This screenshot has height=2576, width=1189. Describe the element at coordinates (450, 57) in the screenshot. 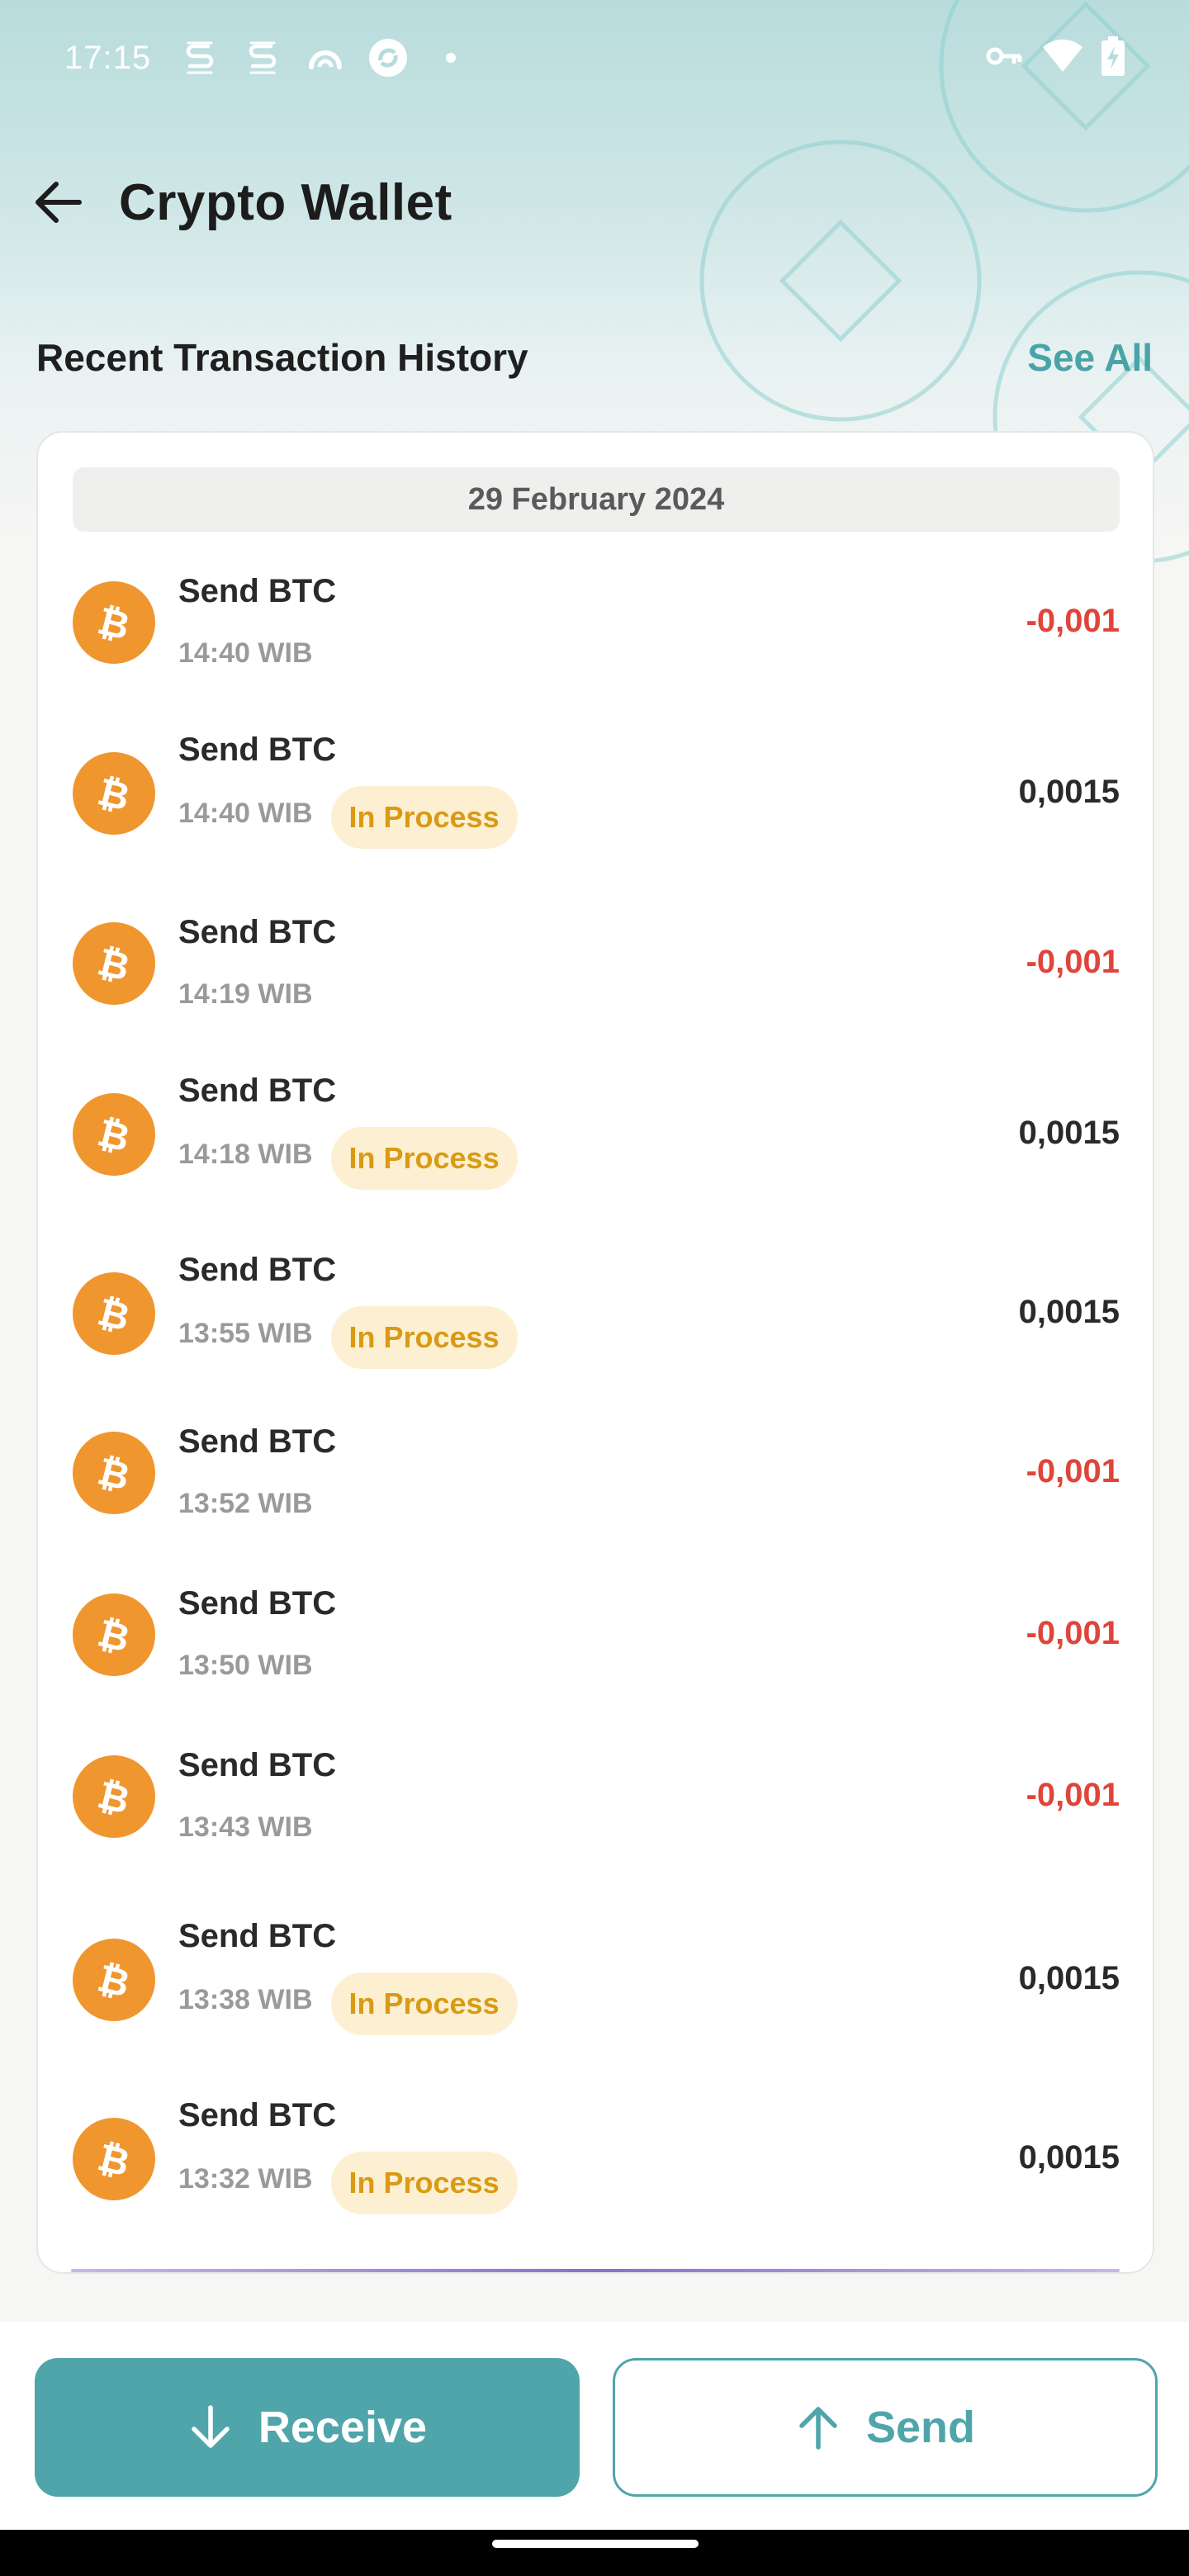

I see `dot-icon` at that location.